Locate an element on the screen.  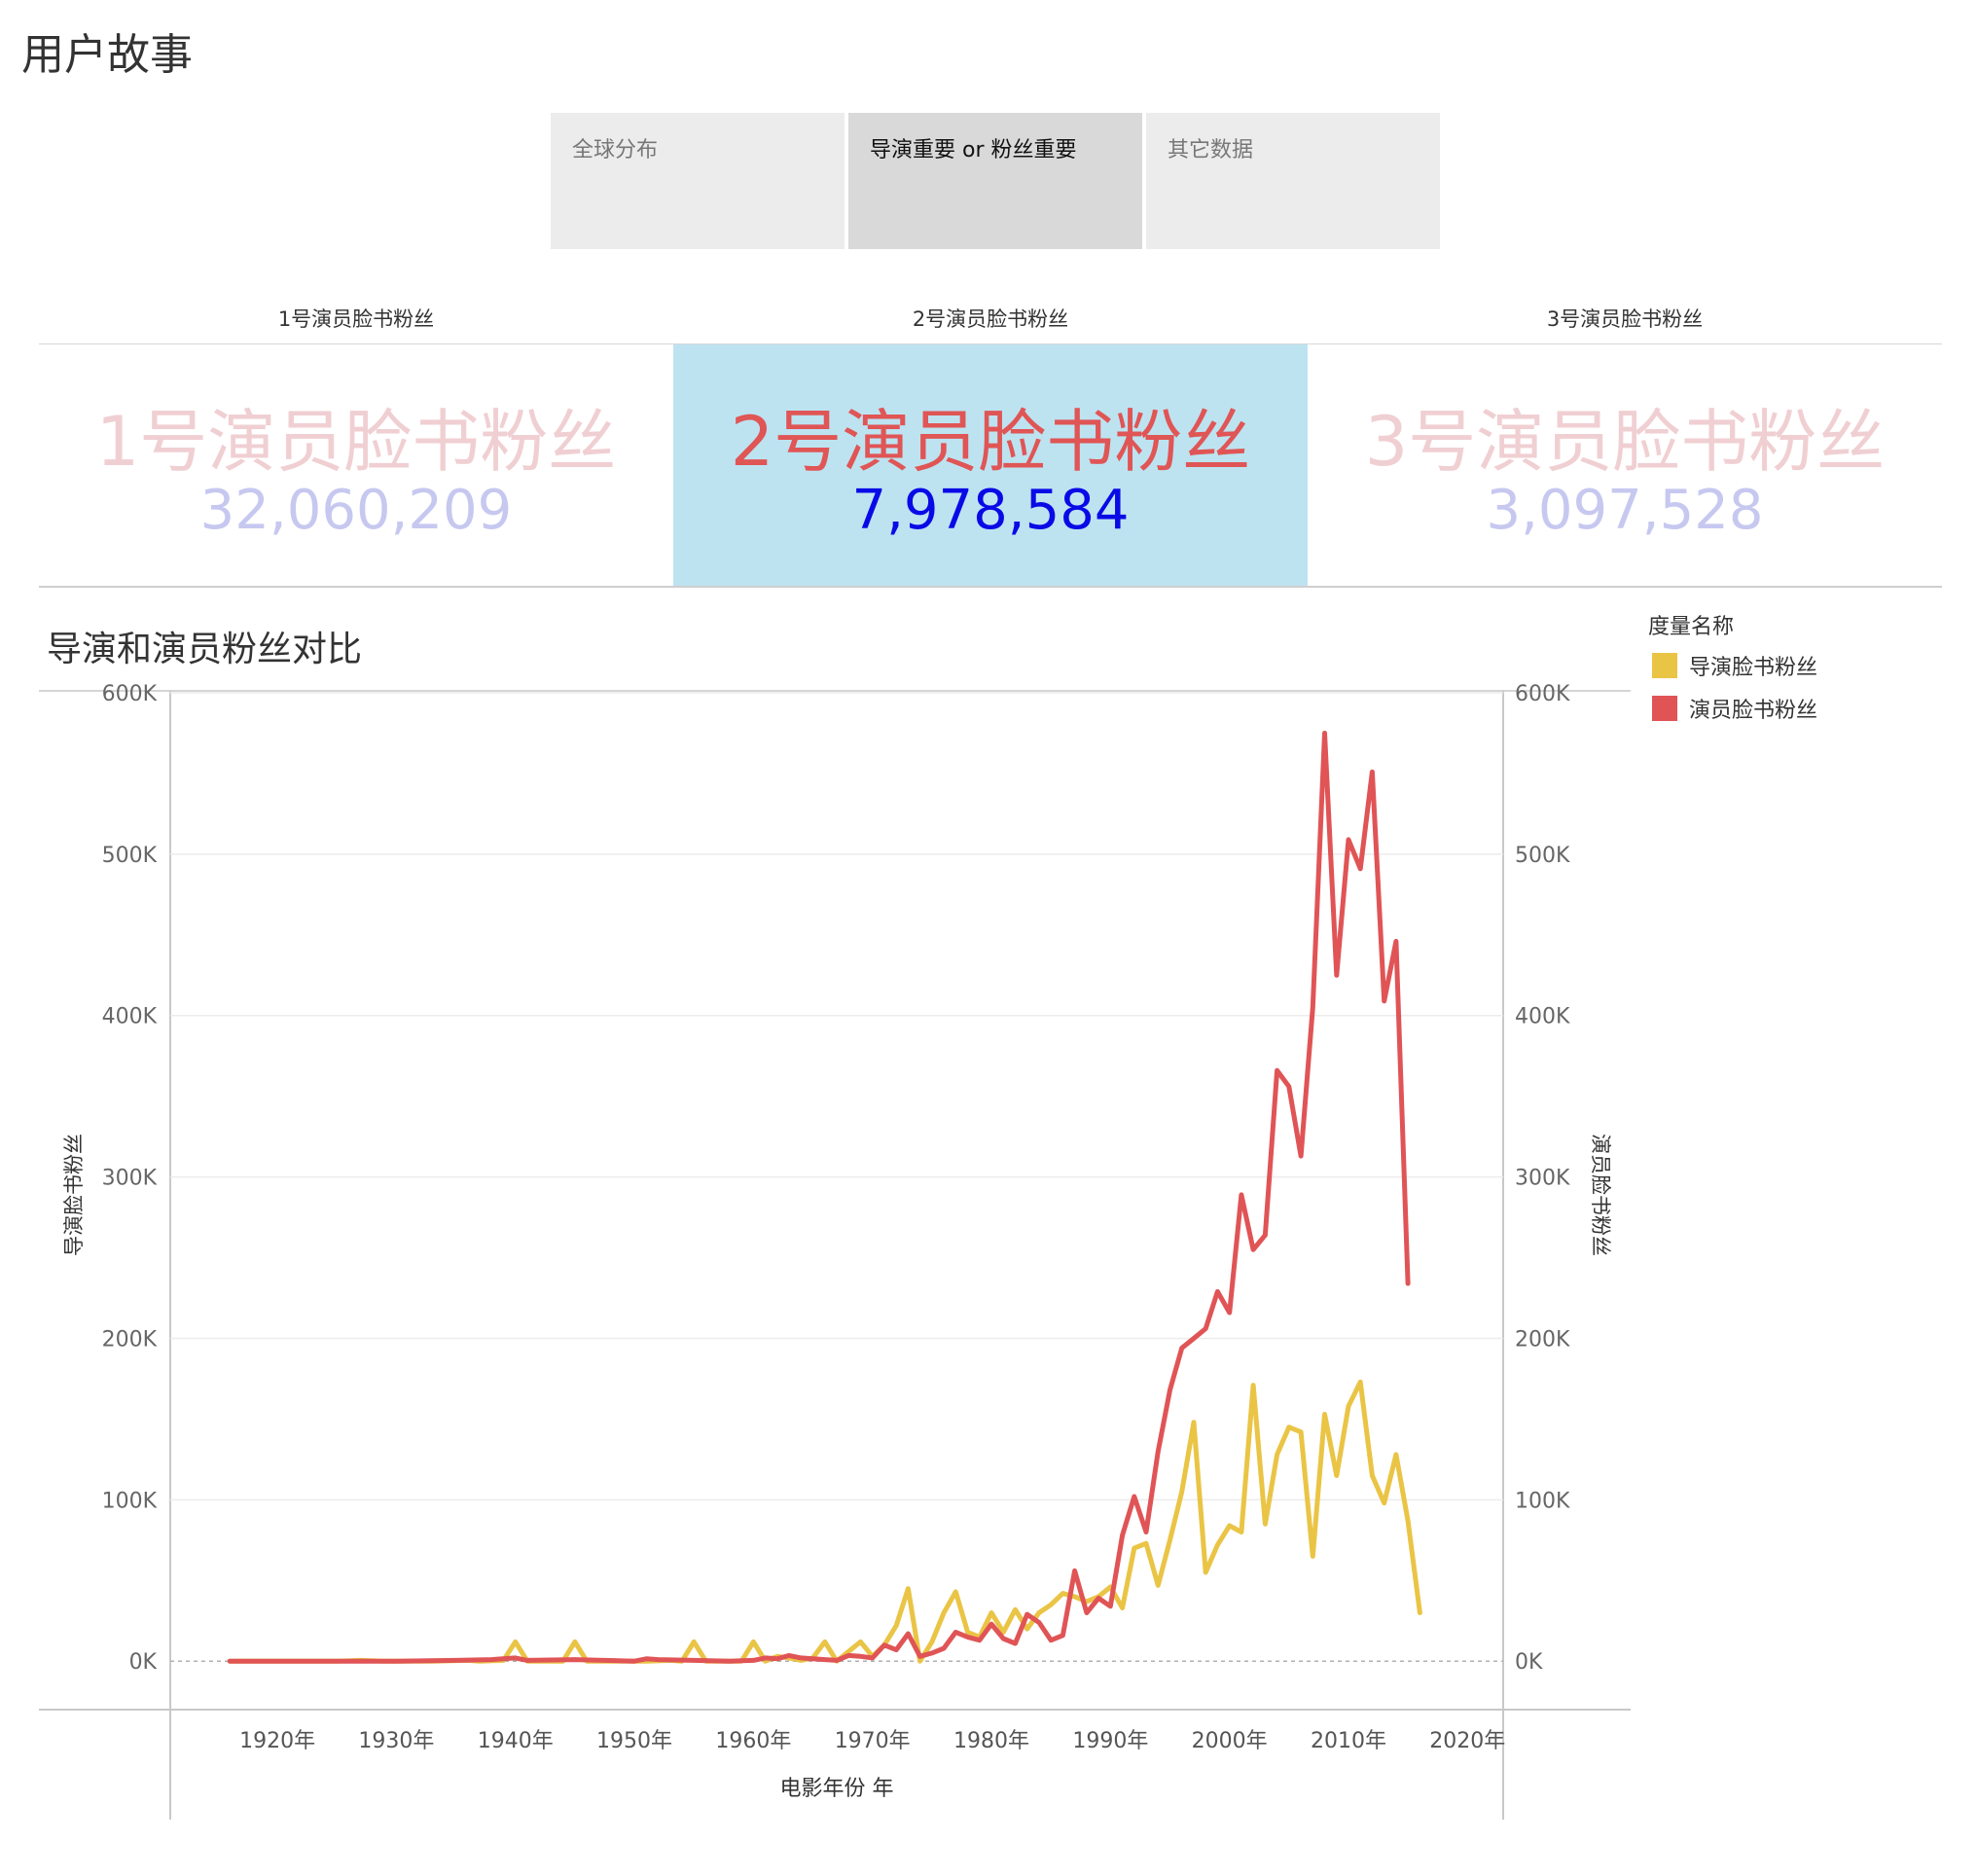
legend-swatch-director is located at coordinates (1664, 665).